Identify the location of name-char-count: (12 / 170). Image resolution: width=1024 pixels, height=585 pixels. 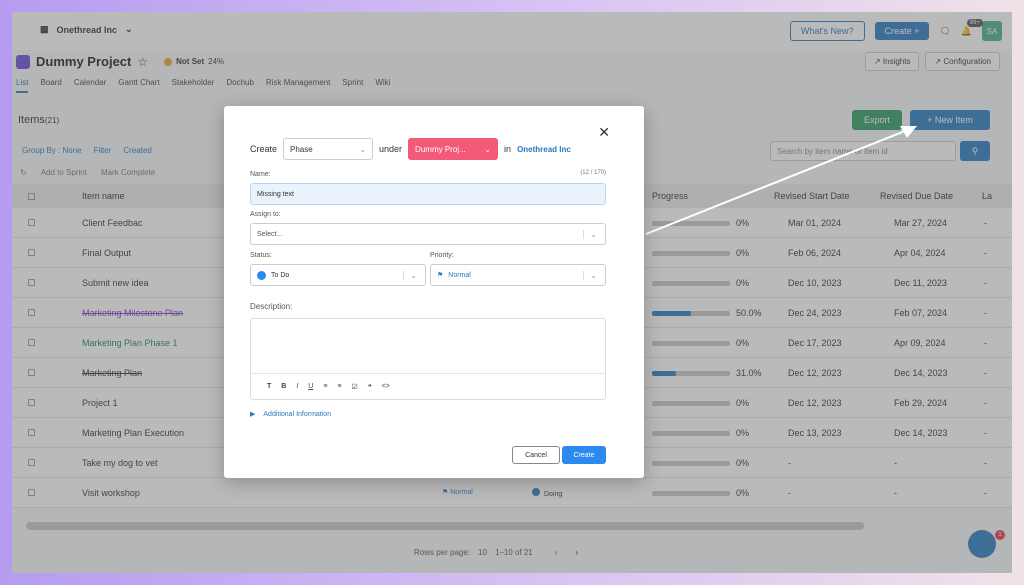
(593, 173).